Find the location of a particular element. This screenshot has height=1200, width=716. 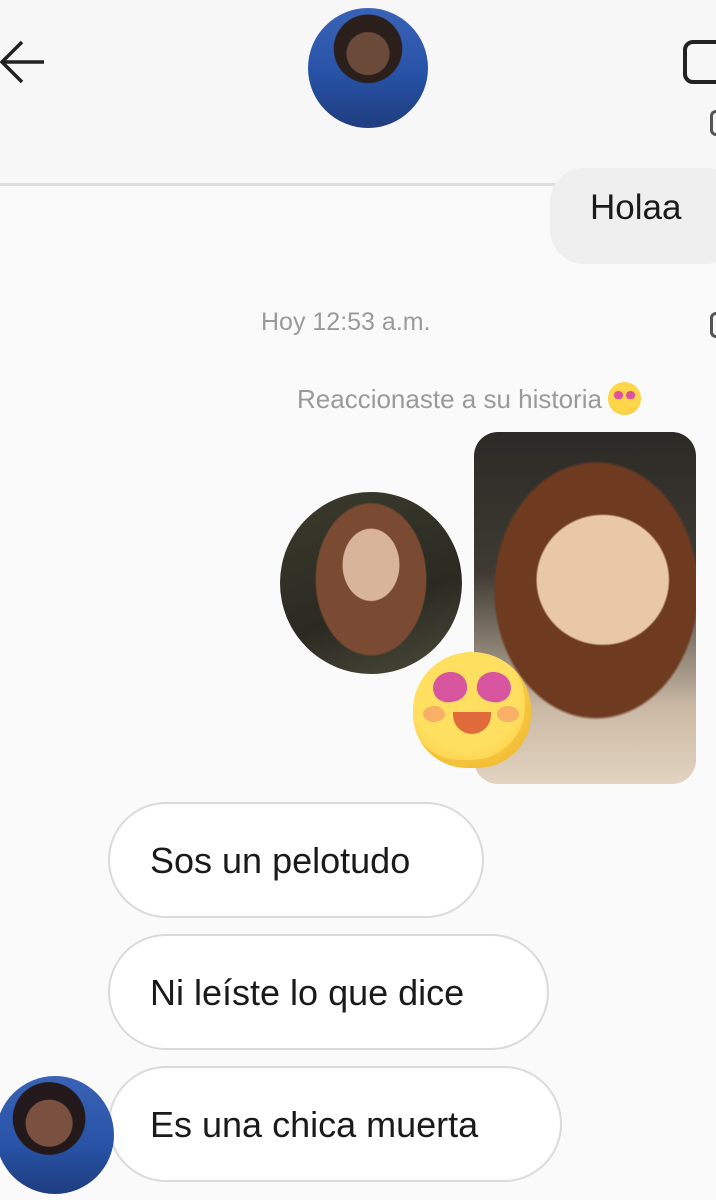

story-reaction-label: Reaccionaste a su historia is located at coordinates (449, 399).